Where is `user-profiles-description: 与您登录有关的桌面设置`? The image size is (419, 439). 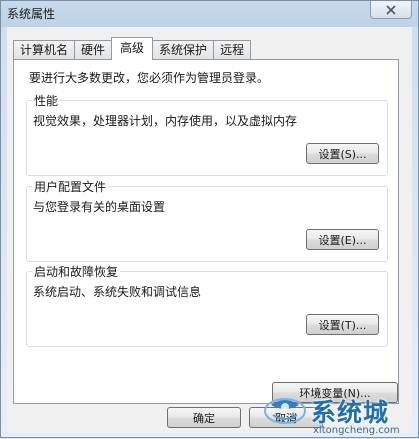 user-profiles-description: 与您登录有关的桌面设置 is located at coordinates (99, 207).